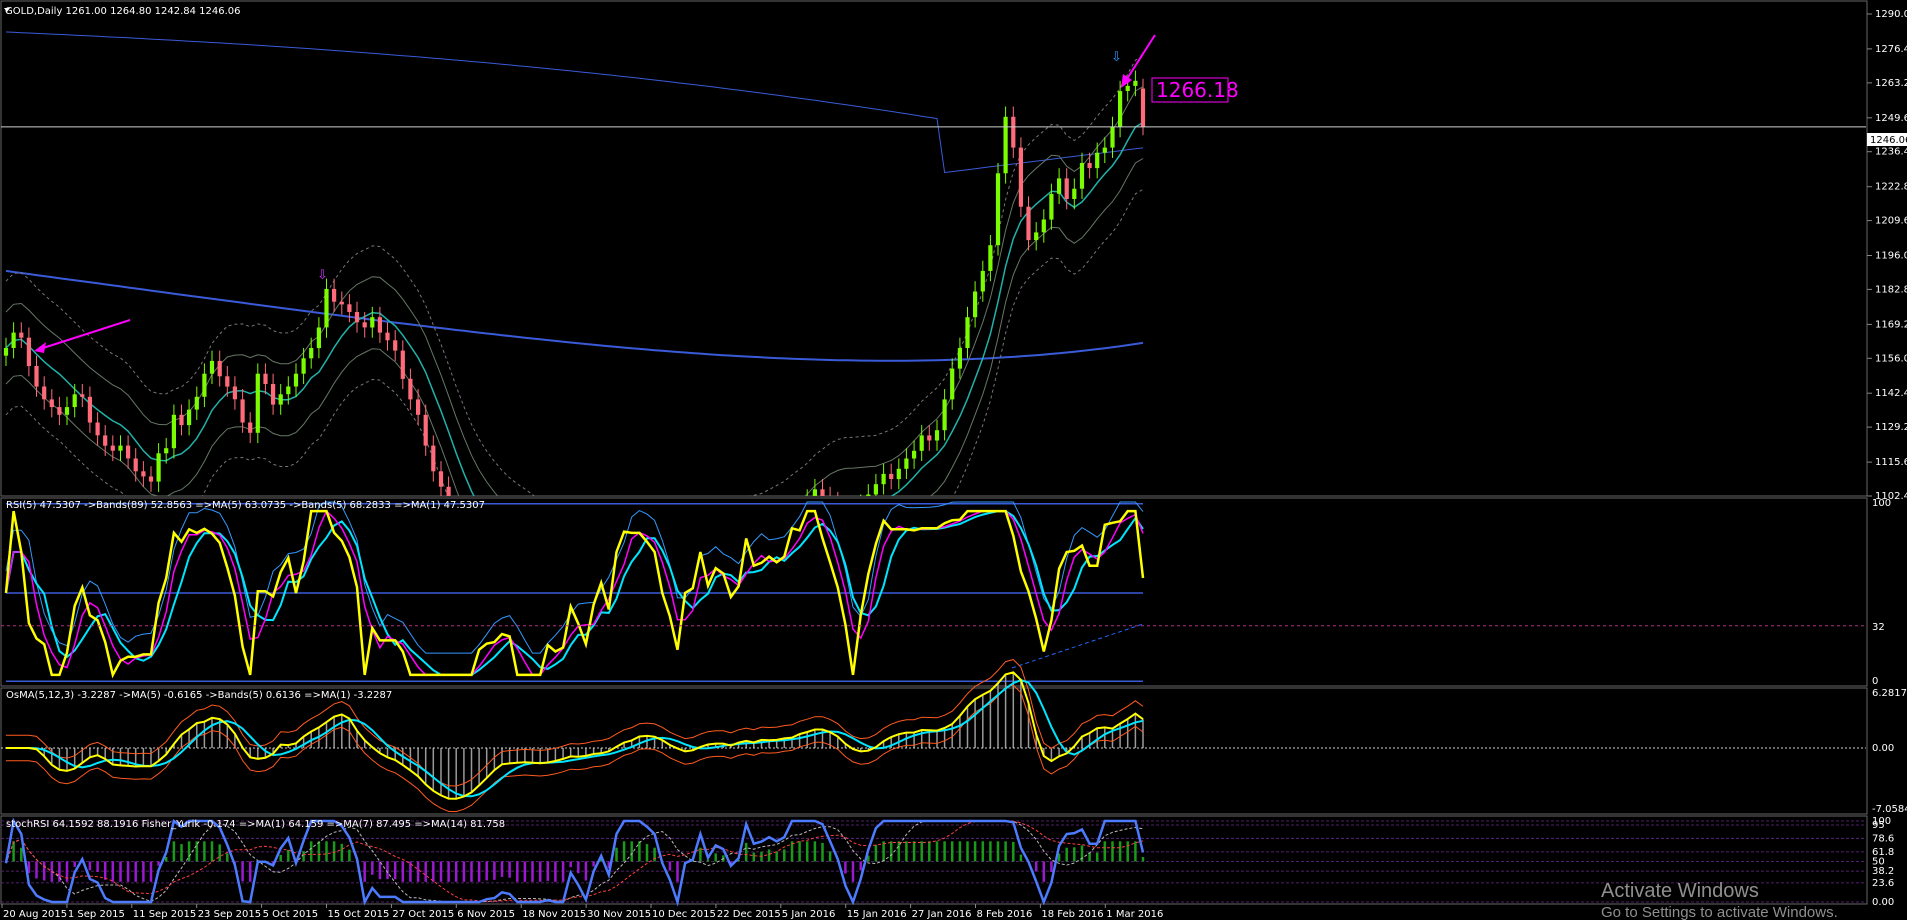 Image resolution: width=1907 pixels, height=920 pixels. Describe the element at coordinates (877, 914) in the screenshot. I see `date-tick-label: 15 Jan 2016` at that location.